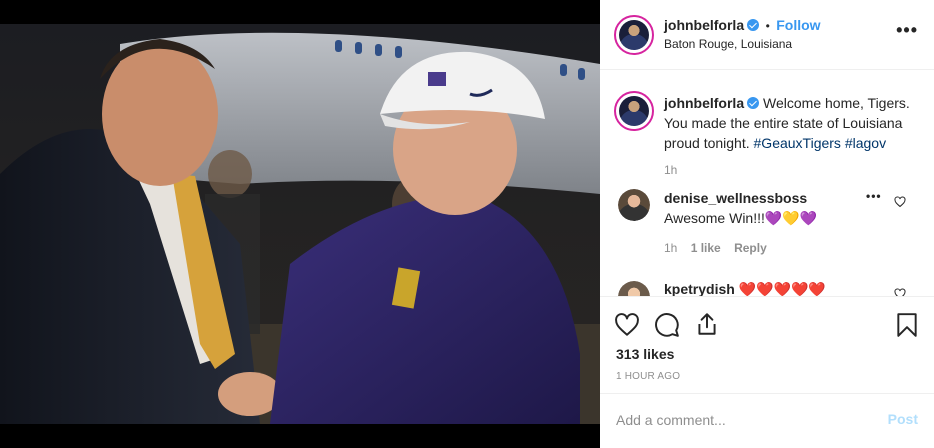 This screenshot has height=448, width=934. What do you see at coordinates (707, 324) in the screenshot?
I see `share-icon` at bounding box center [707, 324].